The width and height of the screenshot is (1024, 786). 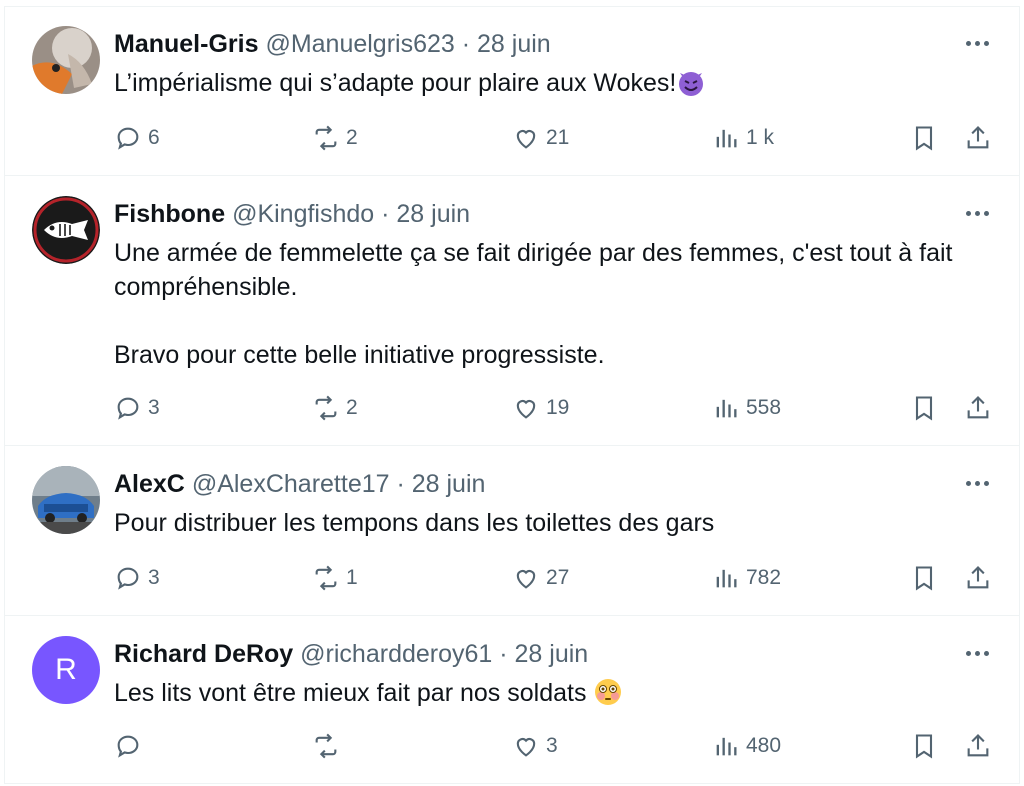 What do you see at coordinates (149, 484) in the screenshot?
I see `author-name: AlexC` at bounding box center [149, 484].